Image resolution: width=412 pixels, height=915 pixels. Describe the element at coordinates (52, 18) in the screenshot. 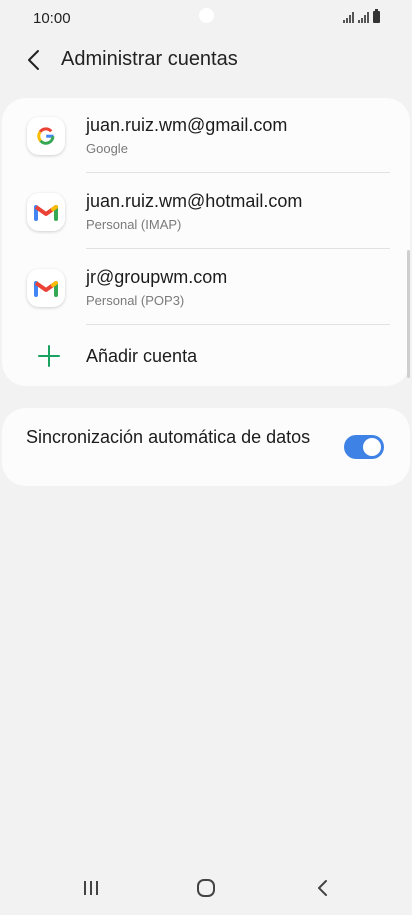

I see `status-time: 10:00` at that location.